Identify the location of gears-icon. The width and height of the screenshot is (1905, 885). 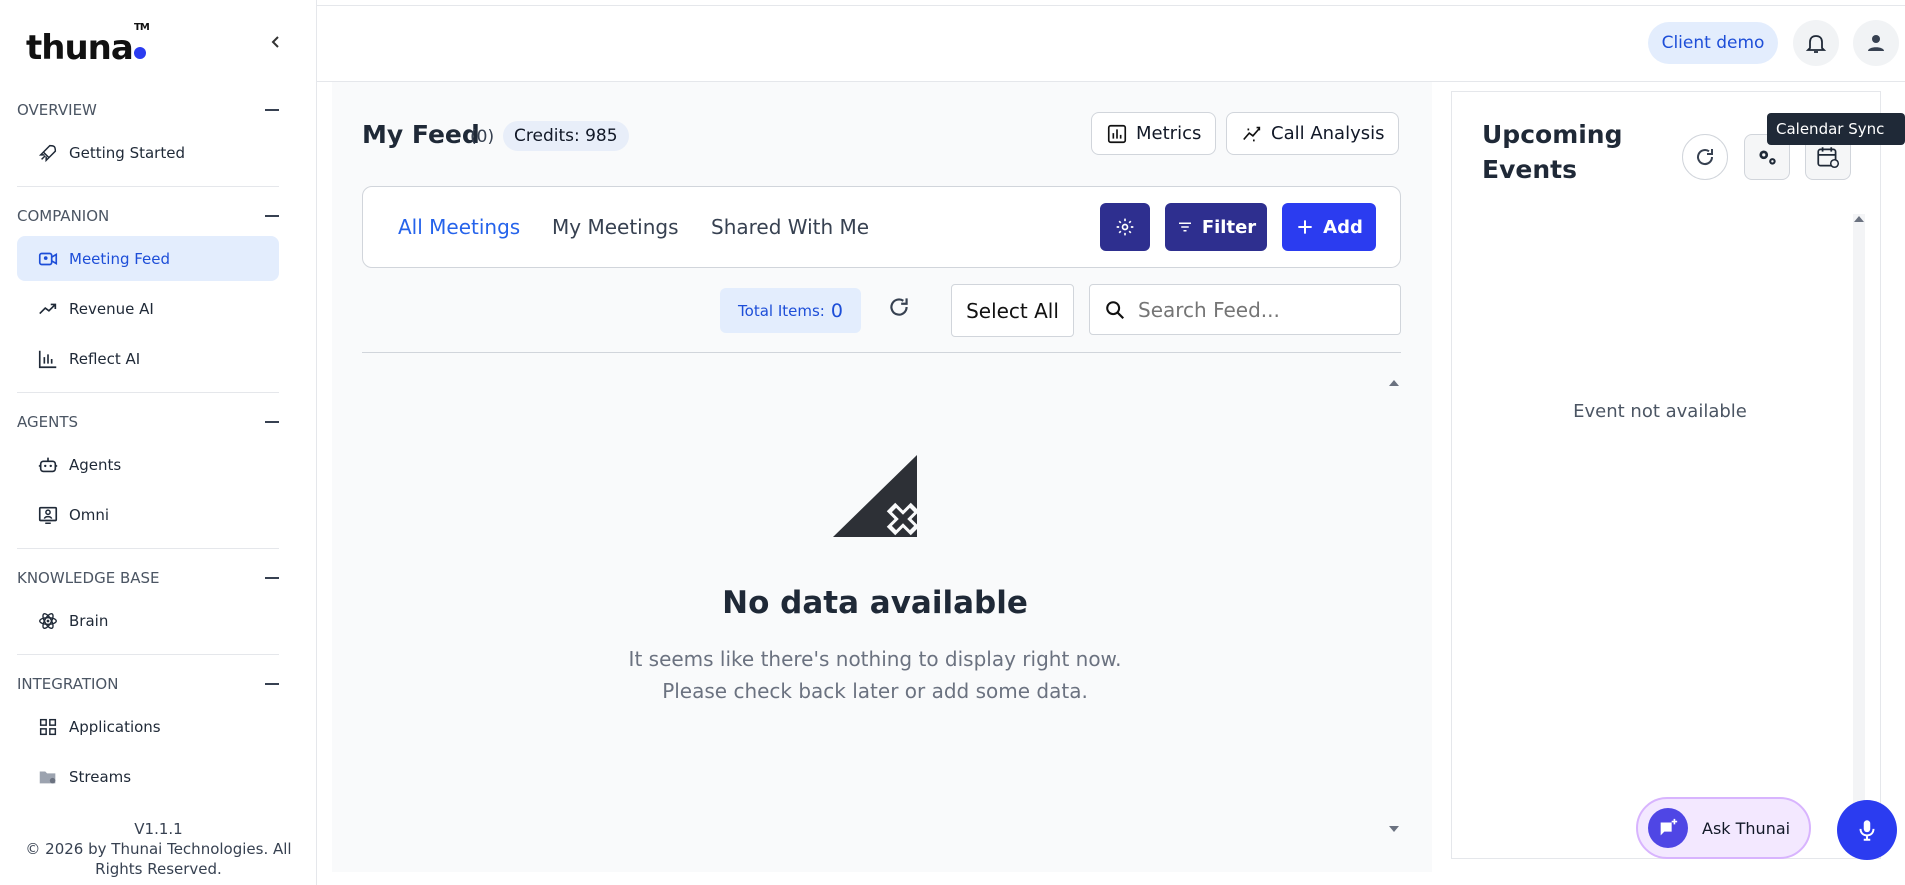
(1767, 157).